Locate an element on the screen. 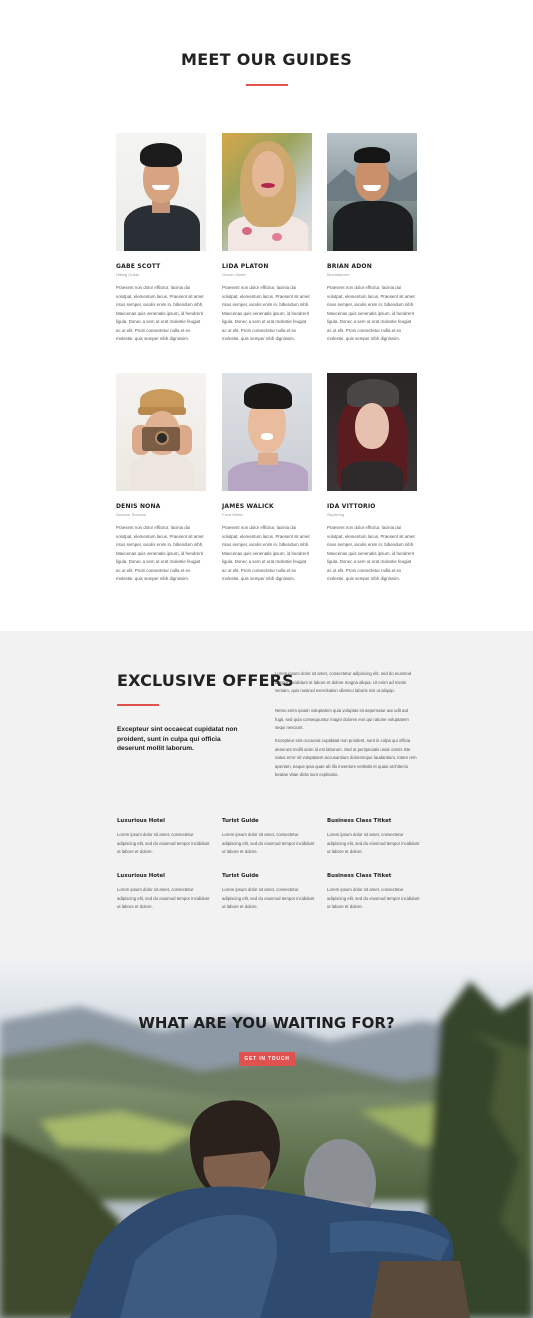 This screenshot has height=1318, width=533. guide-role: Skydiving is located at coordinates (336, 514).